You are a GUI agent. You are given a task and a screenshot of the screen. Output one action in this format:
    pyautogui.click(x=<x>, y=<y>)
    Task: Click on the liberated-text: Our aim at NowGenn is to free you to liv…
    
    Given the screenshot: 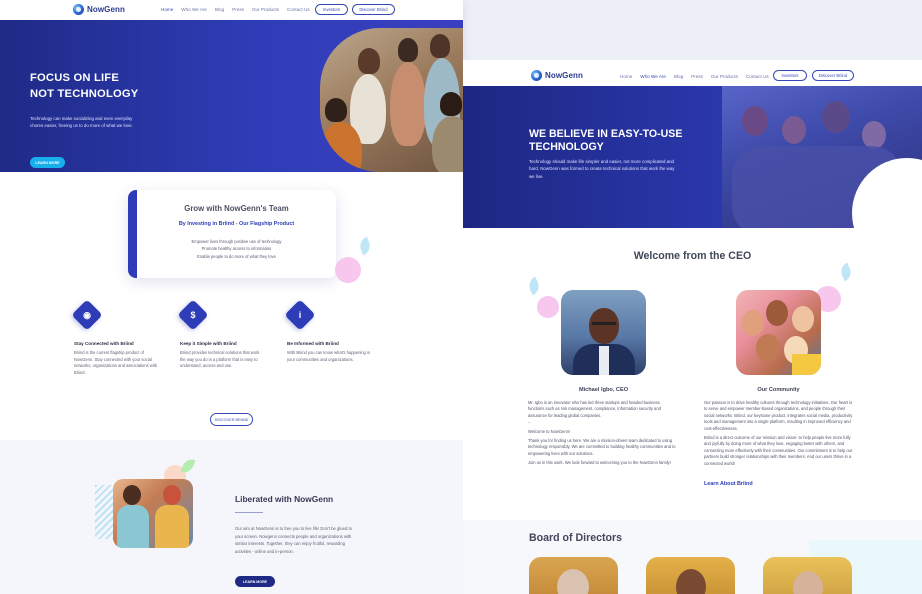 What is the action you would take?
    pyautogui.click(x=293, y=540)
    